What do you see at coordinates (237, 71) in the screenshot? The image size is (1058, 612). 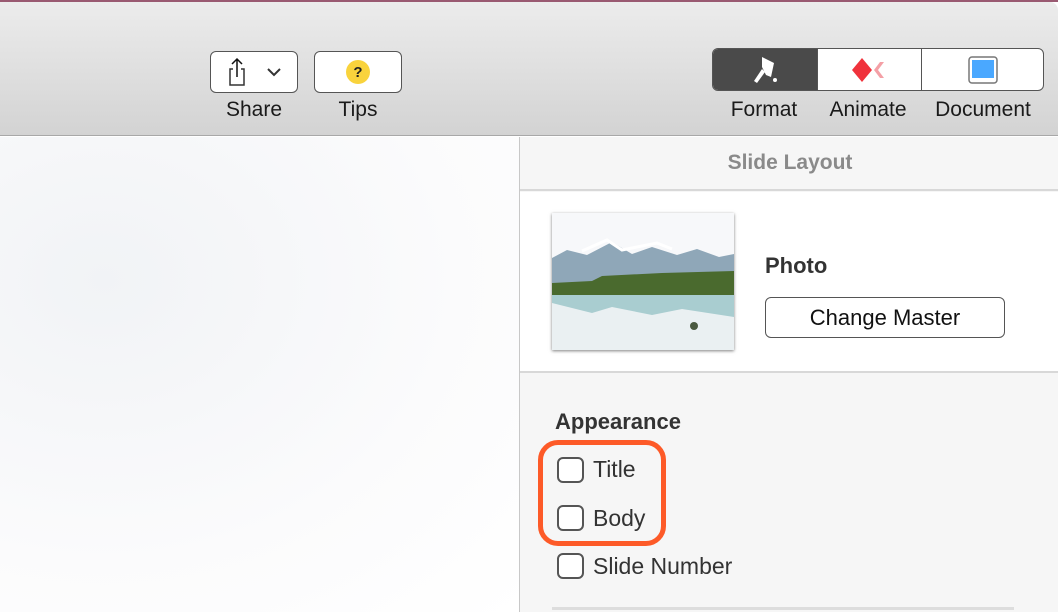 I see `share-icon` at bounding box center [237, 71].